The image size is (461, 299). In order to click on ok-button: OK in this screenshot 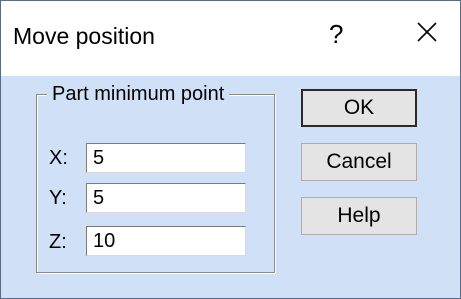, I will do `click(359, 108)`.